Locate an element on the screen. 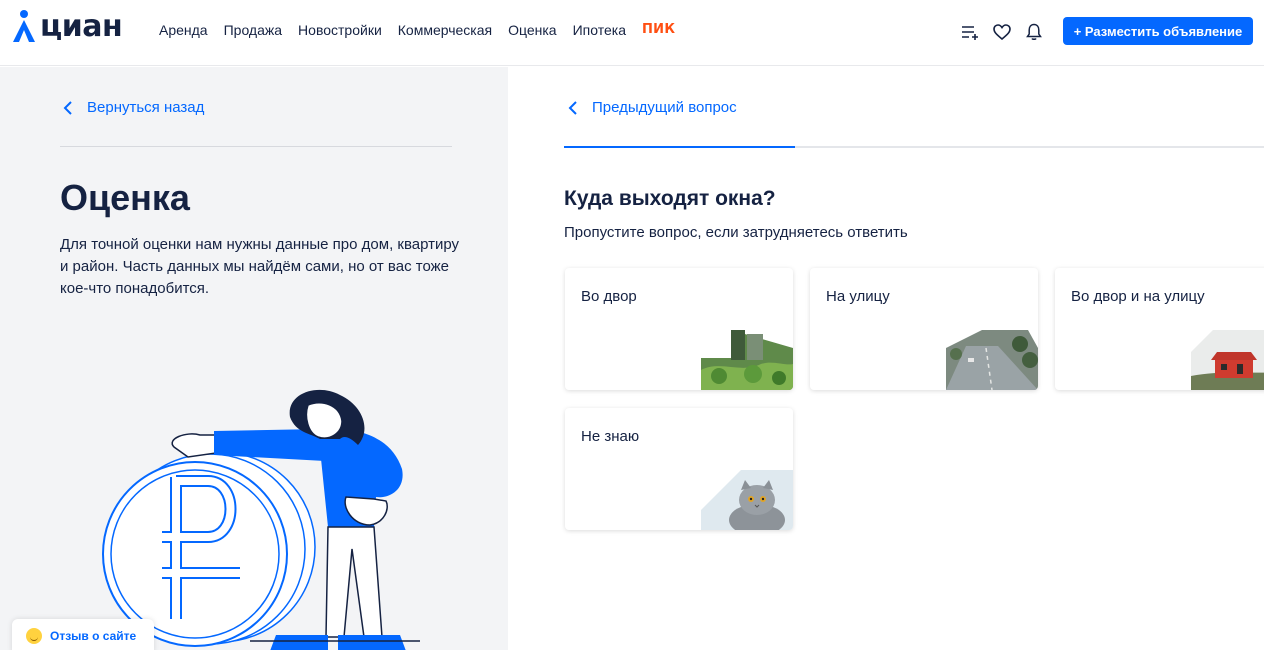 This screenshot has width=1264, height=650. courtyard-photo is located at coordinates (747, 360).